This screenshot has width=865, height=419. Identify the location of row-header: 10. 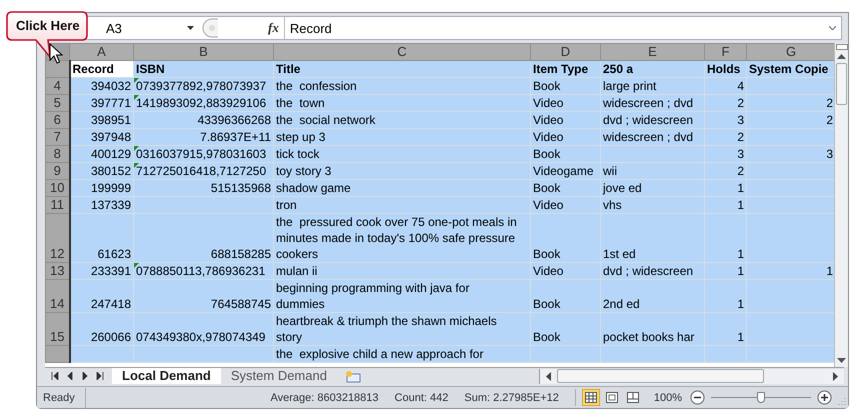
(58, 188).